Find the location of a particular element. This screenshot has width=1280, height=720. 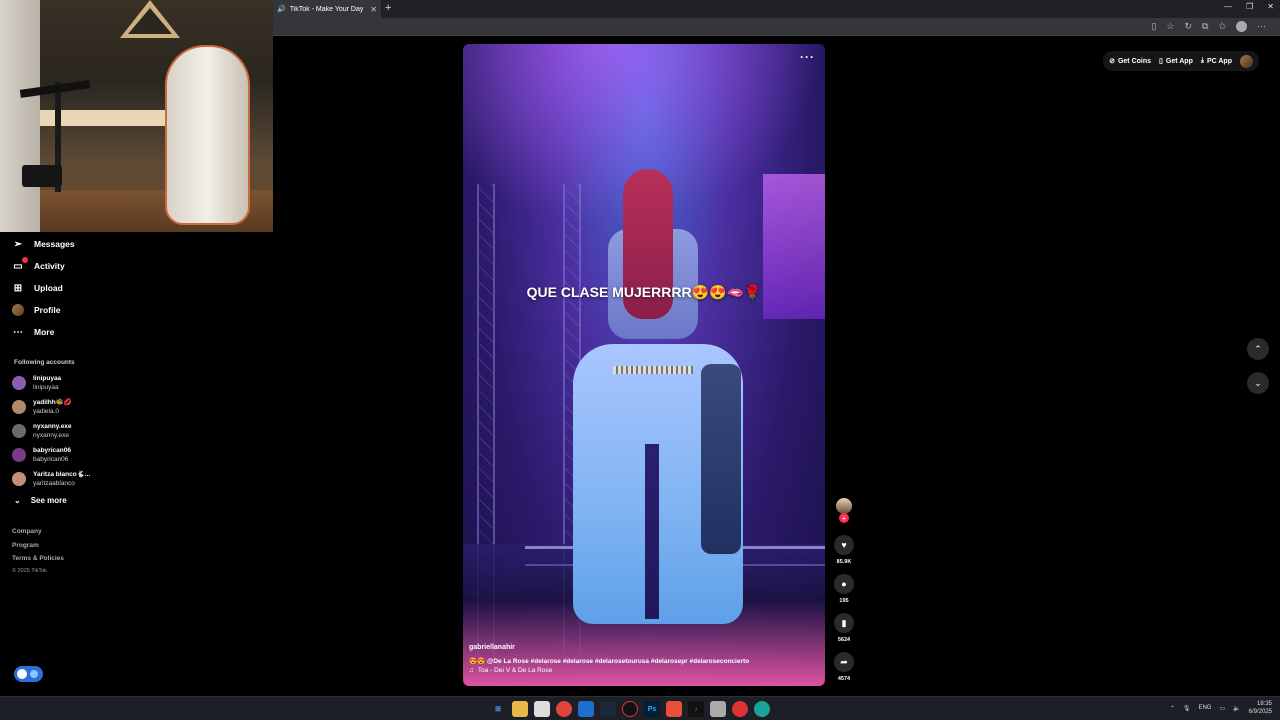

get-coins-label: Get Coins is located at coordinates (1134, 61).